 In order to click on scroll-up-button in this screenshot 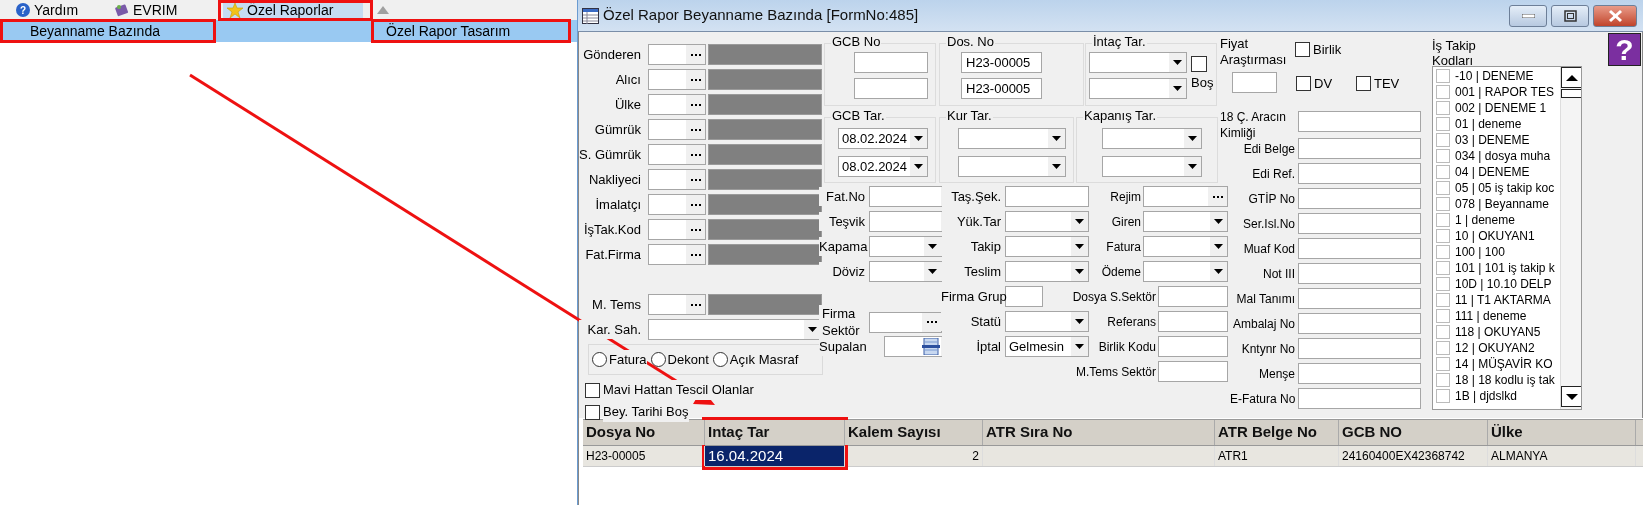, I will do `click(1571, 77)`.